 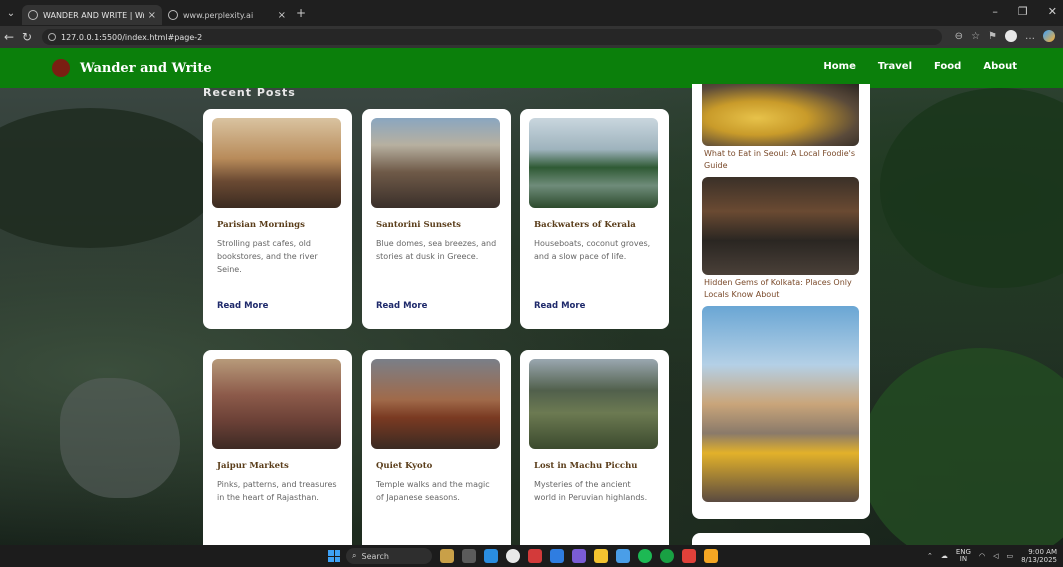 What do you see at coordinates (218, 15) in the screenshot?
I see `tab-title: www.perplexity.ai` at bounding box center [218, 15].